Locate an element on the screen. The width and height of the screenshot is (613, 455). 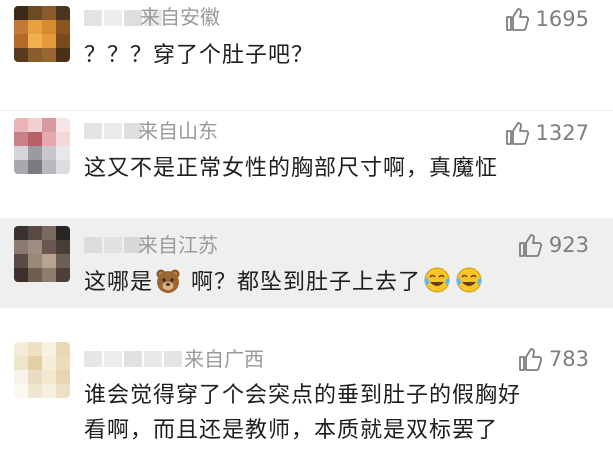
location-label: 来自广西 is located at coordinates (224, 359).